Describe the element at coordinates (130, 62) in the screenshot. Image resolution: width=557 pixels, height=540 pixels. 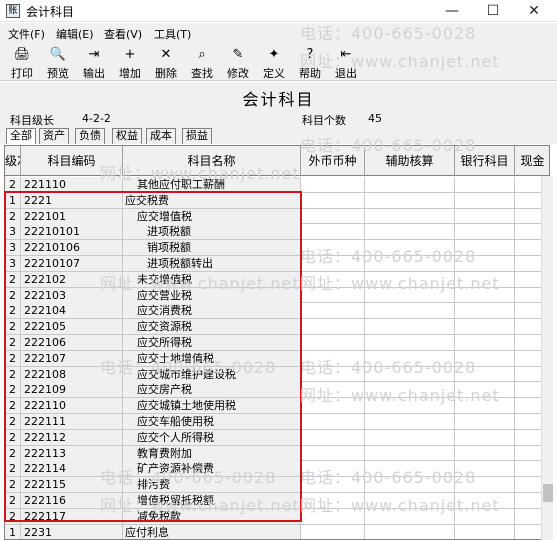
I see `add-button: + 增加` at that location.